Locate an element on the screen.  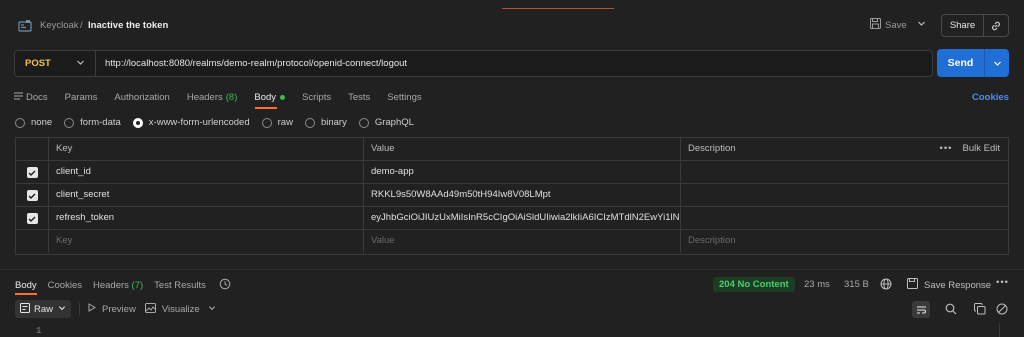
tab-scripts: Scripts is located at coordinates (316, 97).